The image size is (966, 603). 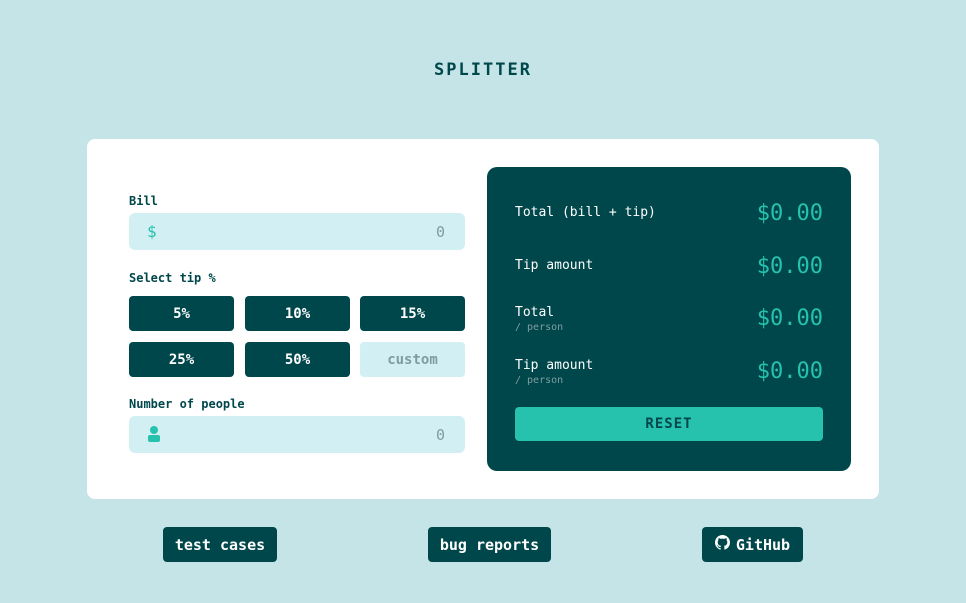 What do you see at coordinates (669, 378) in the screenshot?
I see `result-row-tip-per-person: Tip amount / person $0.00` at bounding box center [669, 378].